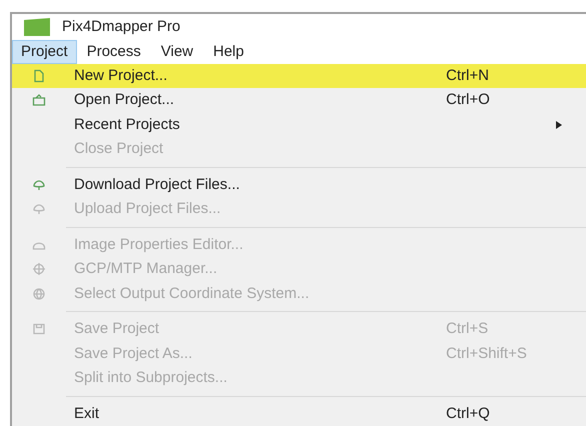 This screenshot has width=586, height=426. Describe the element at coordinates (39, 100) in the screenshot. I see `folder-icon` at that location.